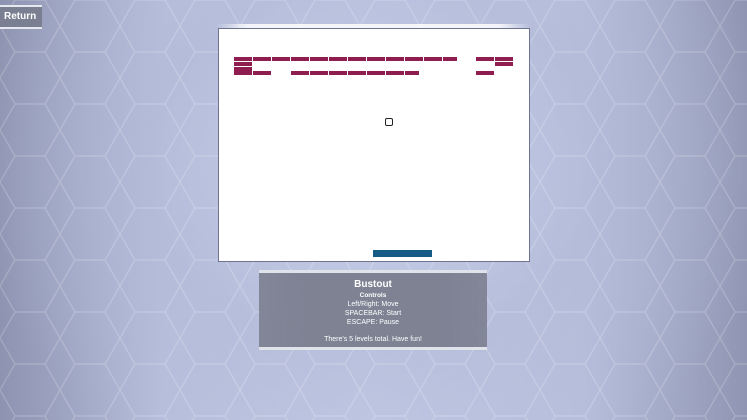 The image size is (747, 420). What do you see at coordinates (373, 339) in the screenshot?
I see `levels-note: There's 5 levels total. Have fun!` at bounding box center [373, 339].